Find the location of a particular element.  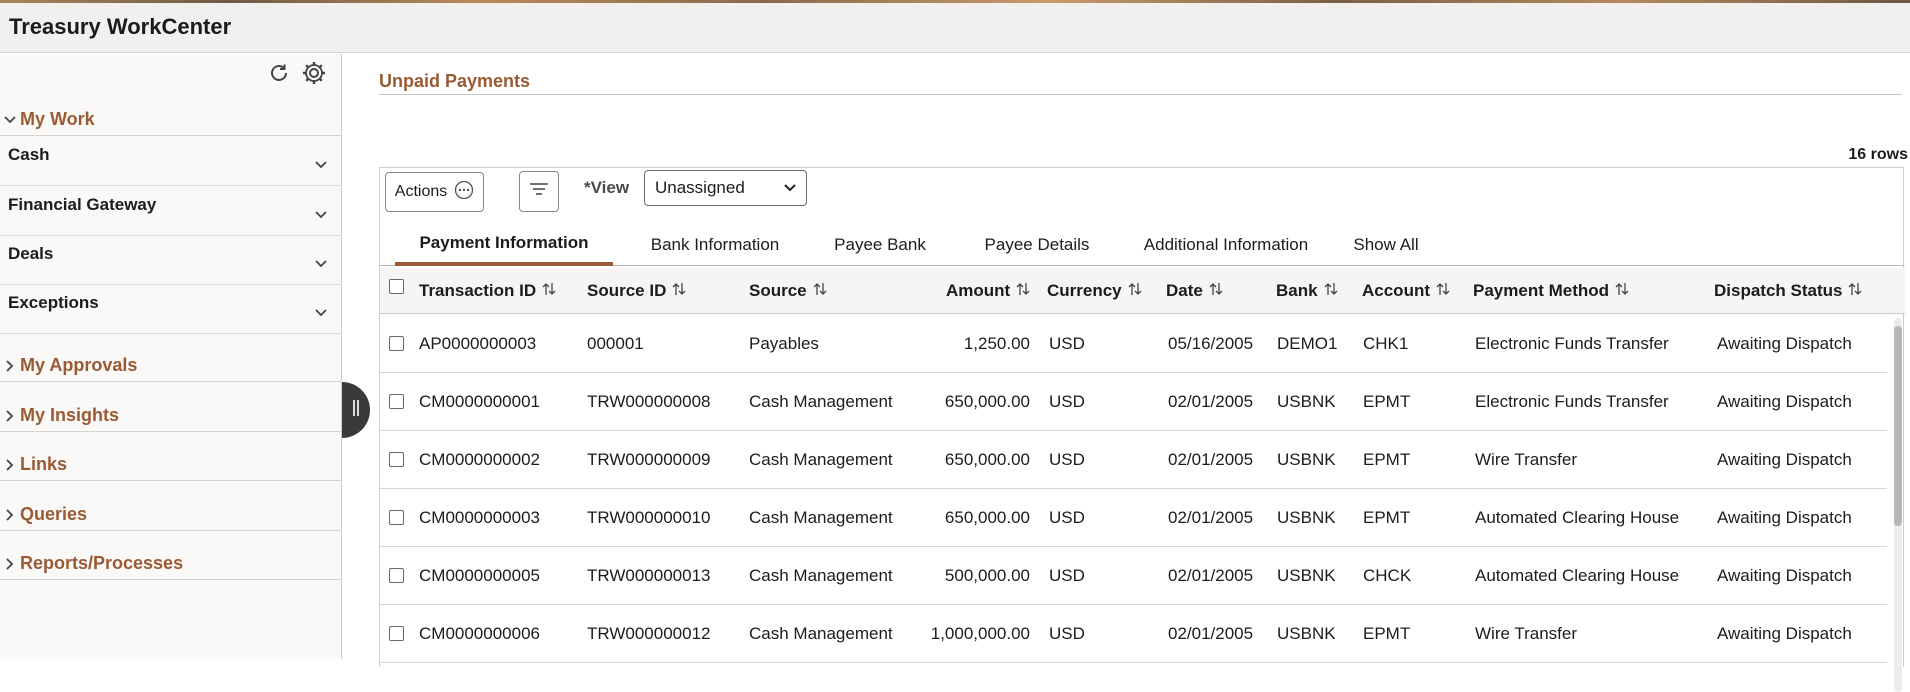

cell-amount: 1,000,000.00 is located at coordinates (980, 633).